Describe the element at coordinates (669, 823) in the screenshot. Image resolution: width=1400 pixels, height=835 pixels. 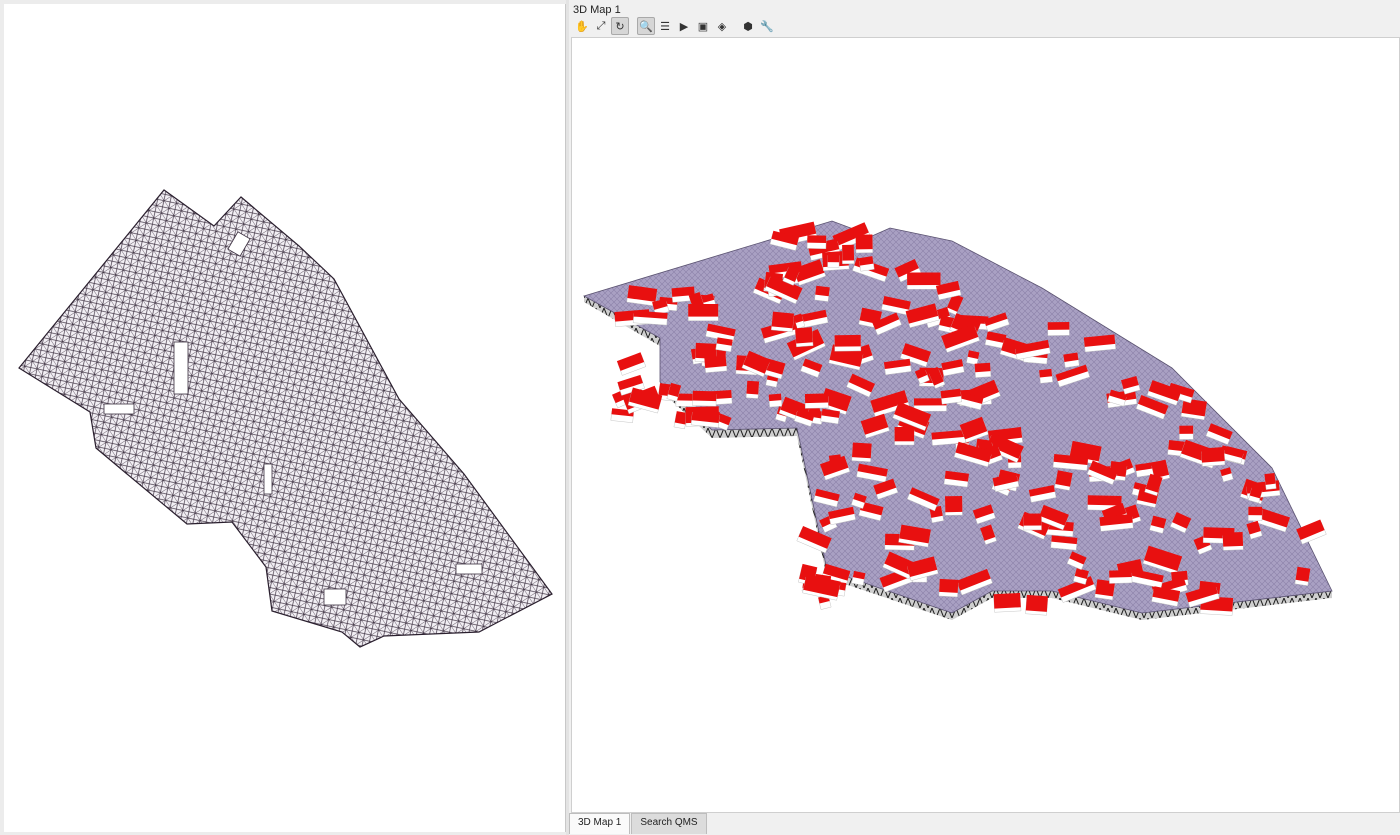
I see `tab-search-qms: Search QMS` at that location.